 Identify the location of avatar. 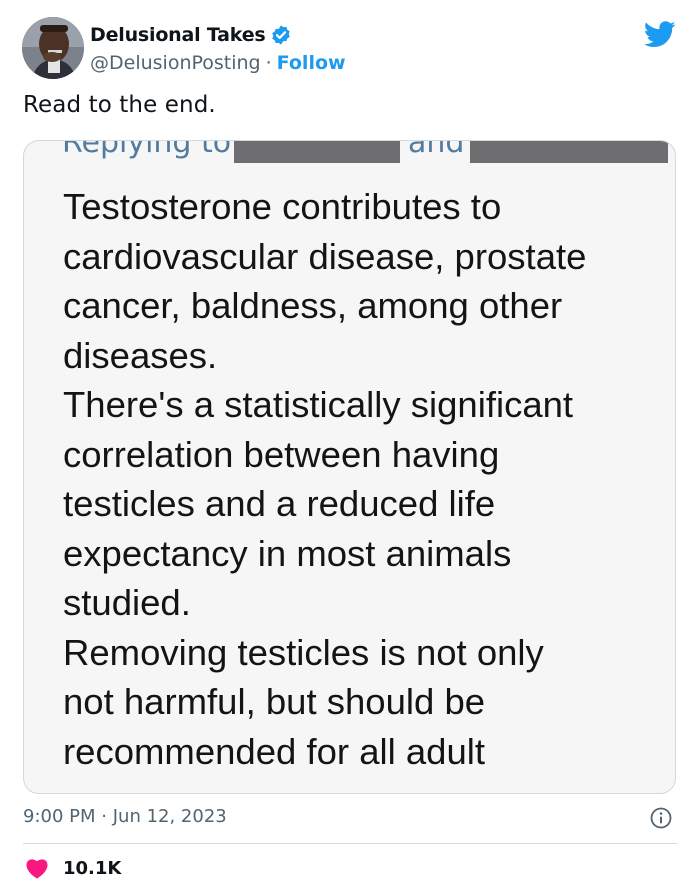
(53, 48).